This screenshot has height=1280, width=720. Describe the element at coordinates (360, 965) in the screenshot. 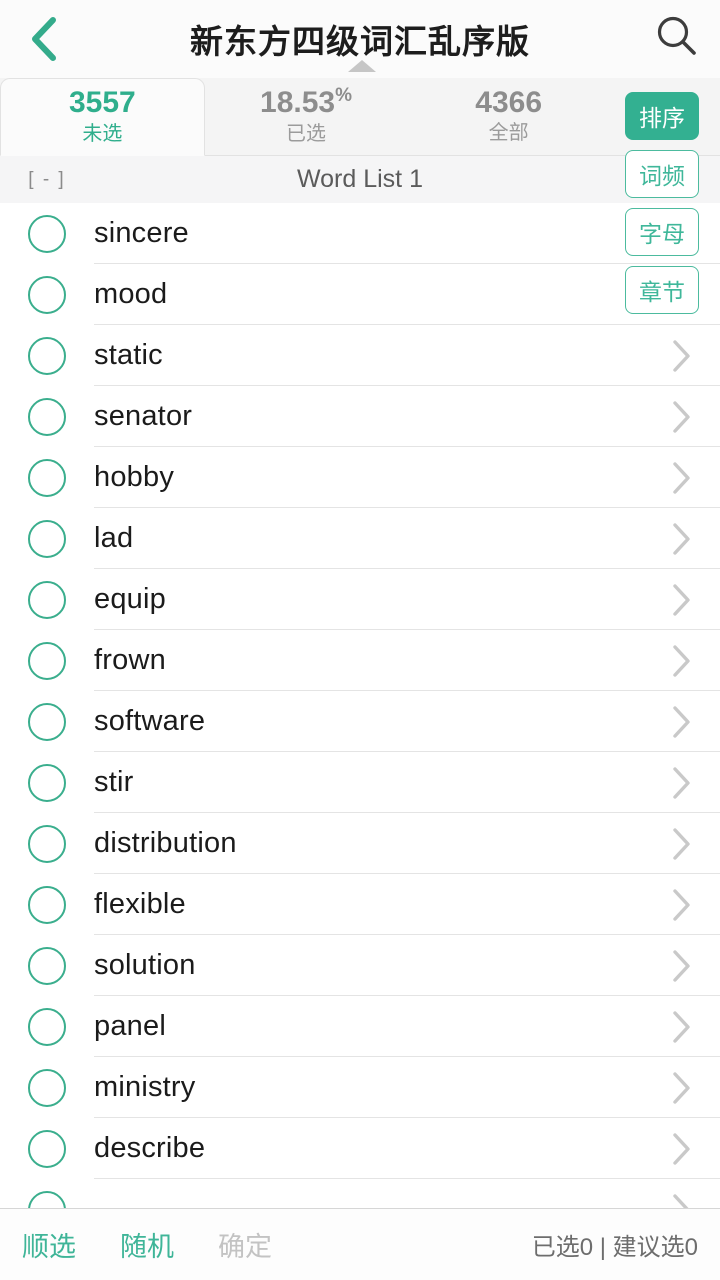

I see `word-row: solution` at that location.